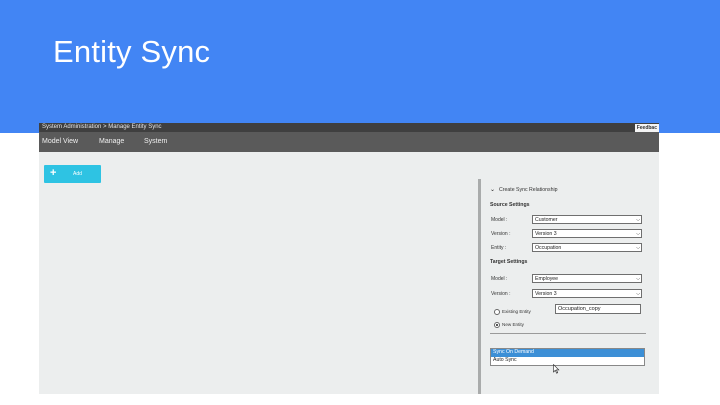  Describe the element at coordinates (587, 278) in the screenshot. I see `target-model-select: Employee ⌵` at that location.